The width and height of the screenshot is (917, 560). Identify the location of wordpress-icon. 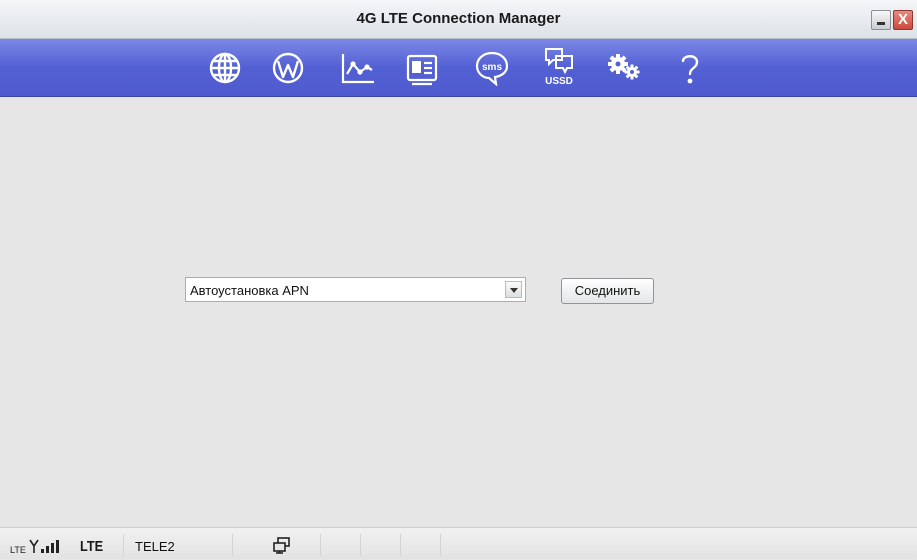
(288, 68).